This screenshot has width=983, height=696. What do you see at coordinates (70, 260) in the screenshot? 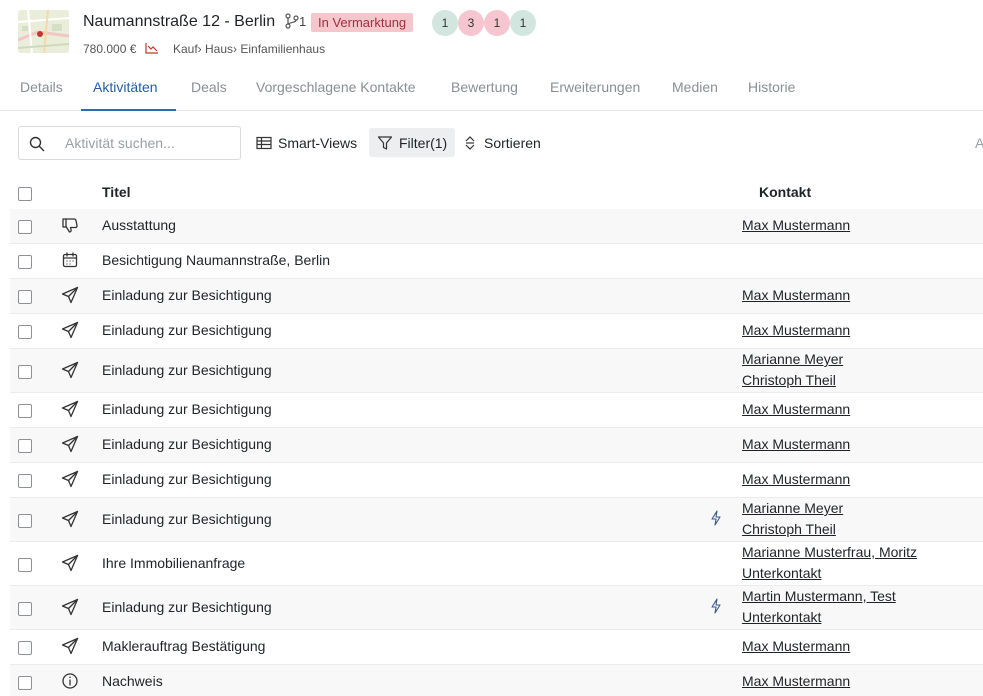
I see `calendar-icon` at bounding box center [70, 260].